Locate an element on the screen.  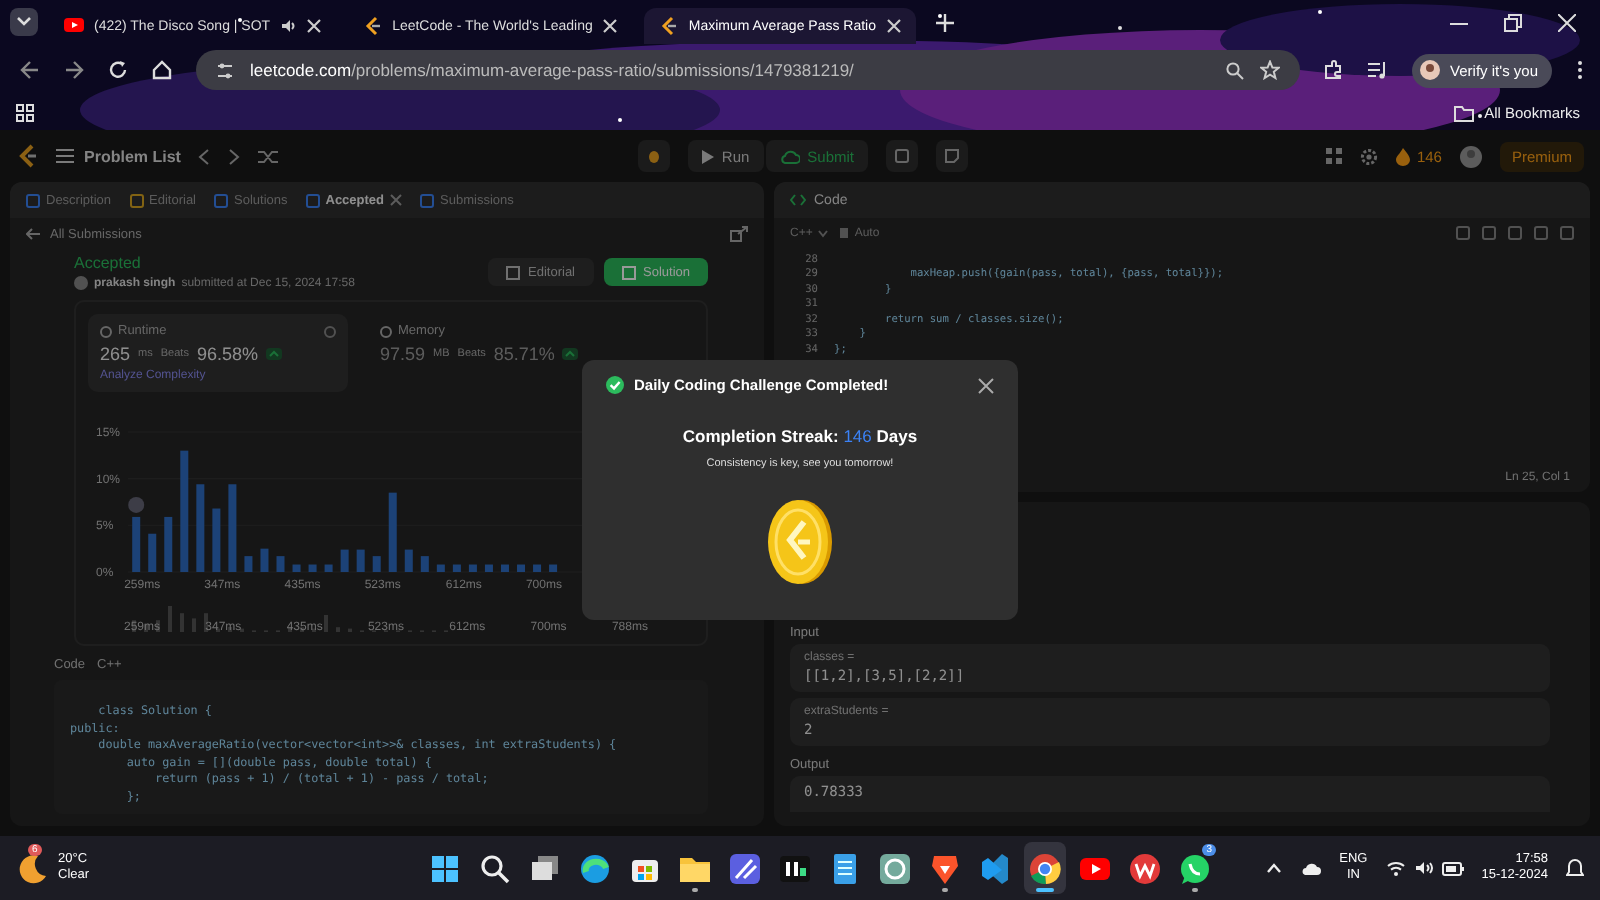
search-icon is located at coordinates (495, 868).